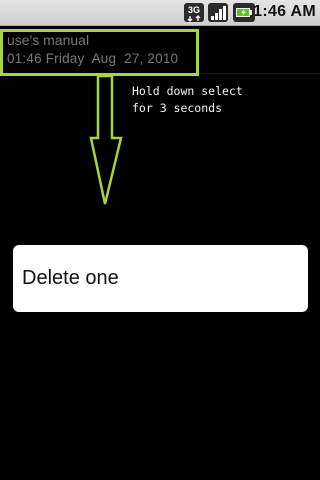 The width and height of the screenshot is (320, 480). What do you see at coordinates (48, 40) in the screenshot?
I see `note-title: use's manual` at bounding box center [48, 40].